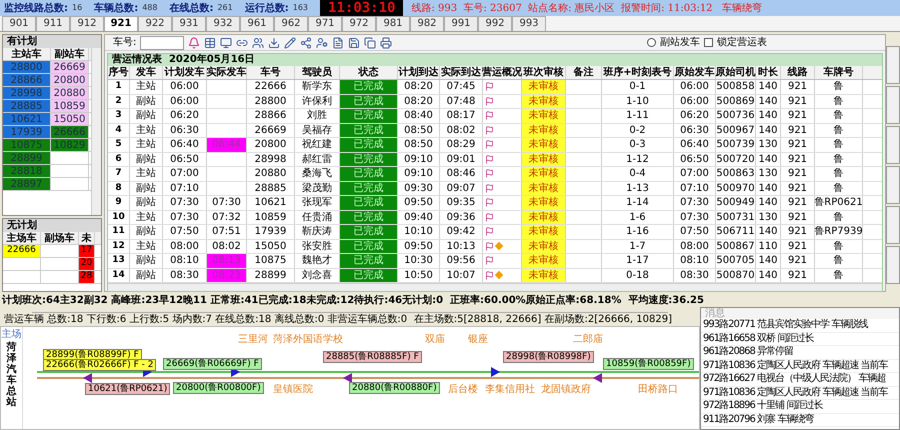 The height and width of the screenshot is (430, 900). I want to click on bus-cell: 28899, so click(27, 158).